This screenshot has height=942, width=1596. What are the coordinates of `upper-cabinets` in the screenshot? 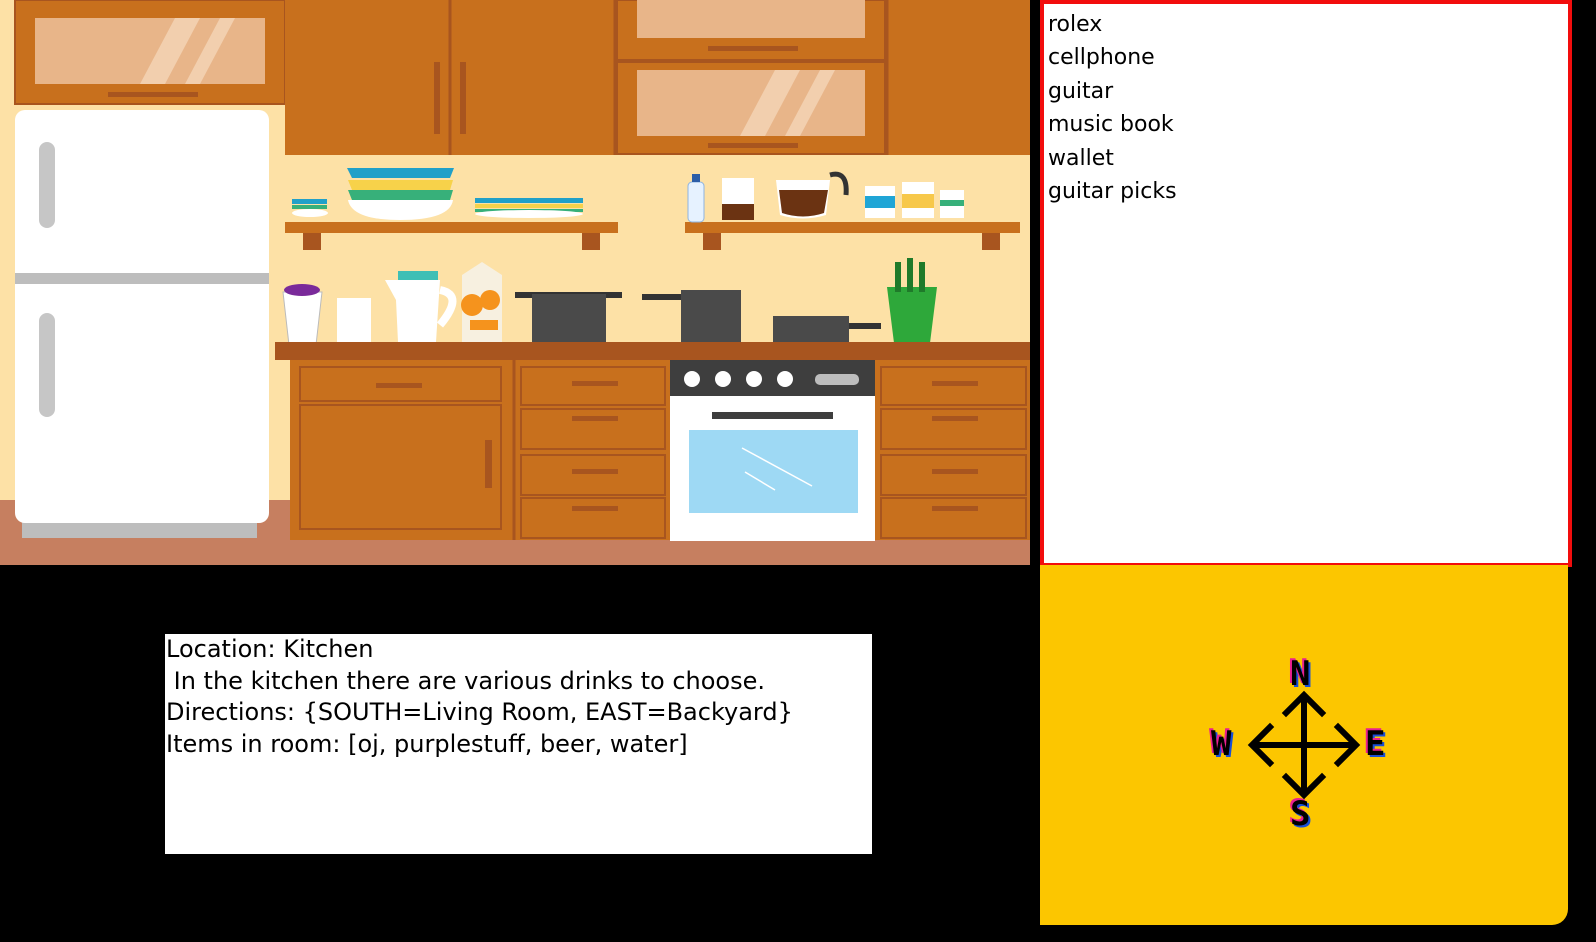 It's located at (657, 77).